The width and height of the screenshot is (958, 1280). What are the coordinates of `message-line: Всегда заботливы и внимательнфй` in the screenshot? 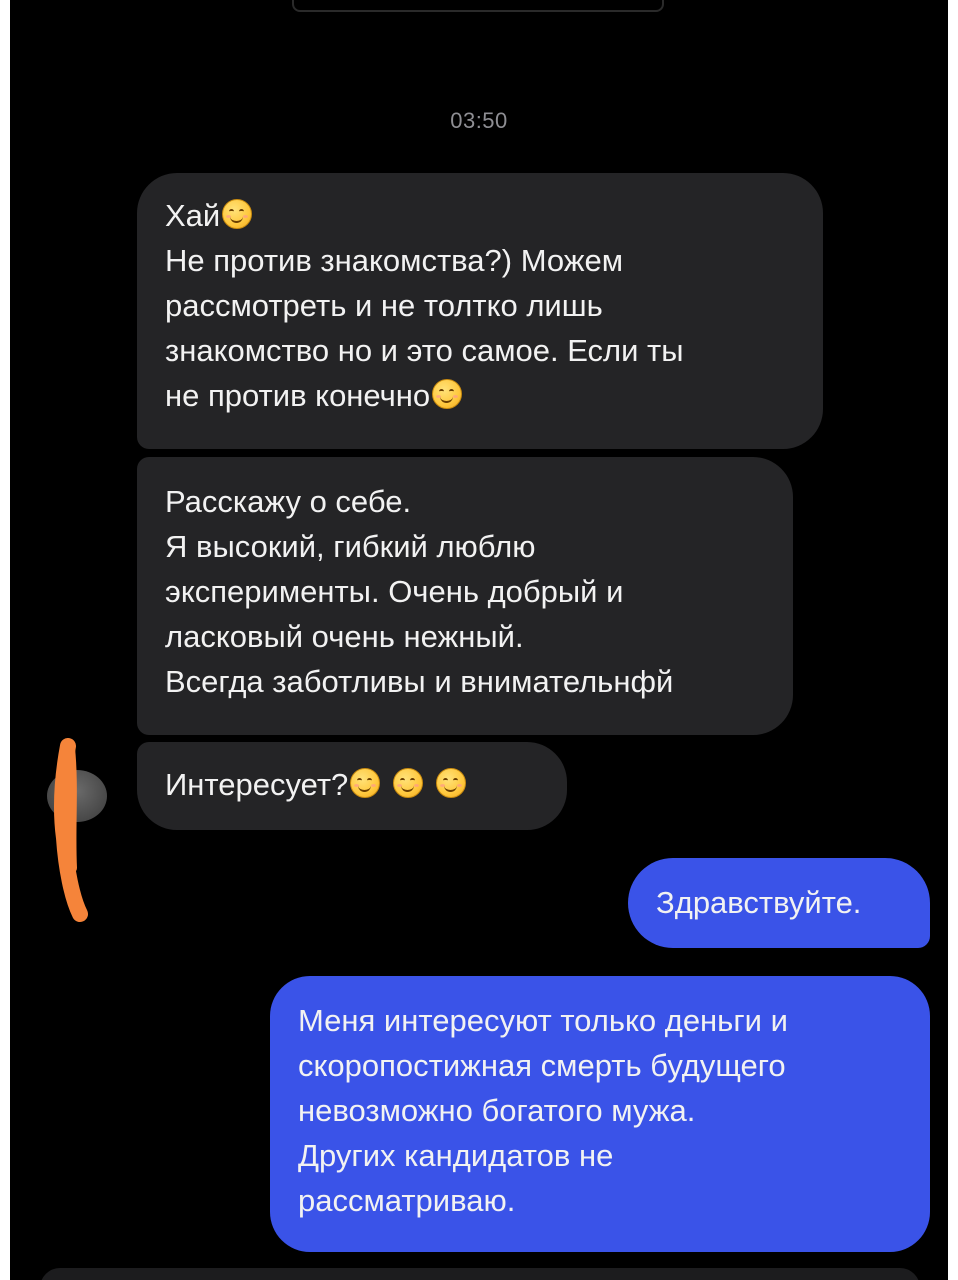 It's located at (419, 681).